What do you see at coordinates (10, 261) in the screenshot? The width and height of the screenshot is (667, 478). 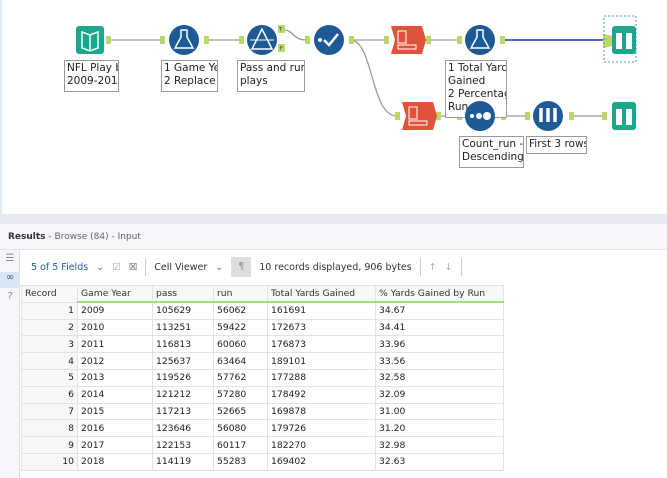 I see `list-icon: ☰` at bounding box center [10, 261].